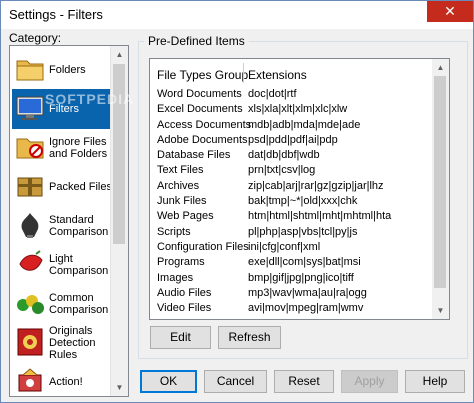 This screenshot has width=474, height=403. Describe the element at coordinates (30, 264) in the screenshot. I see `light-comparison-icon` at that location.